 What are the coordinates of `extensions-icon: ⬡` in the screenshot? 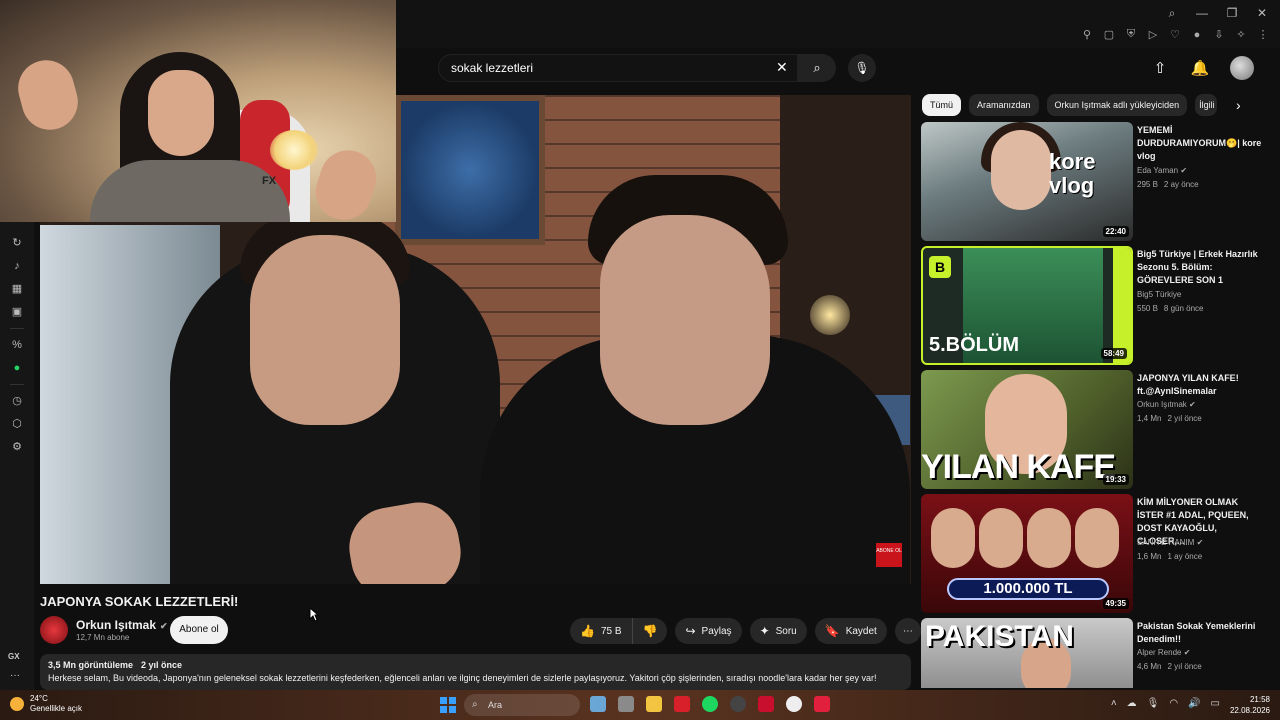 It's located at (17, 424).